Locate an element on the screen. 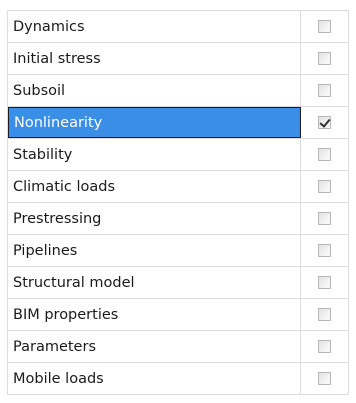  list-item-subsoil: Subsoil is located at coordinates (178, 91).